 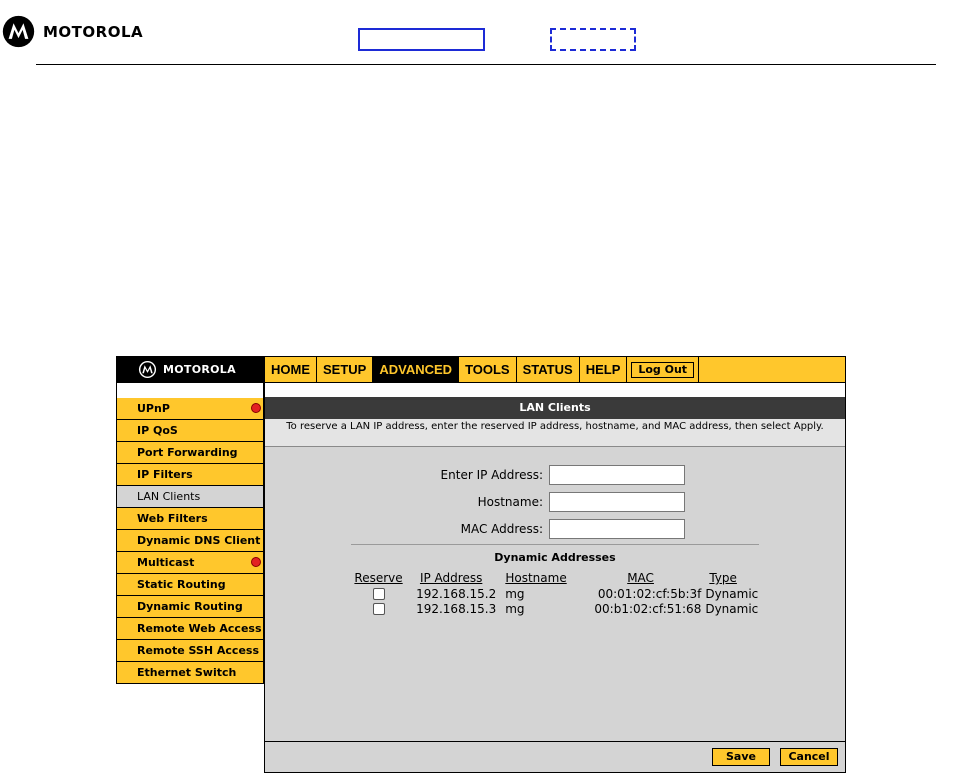 I want to click on sidebar-item-remote-ssh-access: Remote SSH Access, so click(x=190, y=651).